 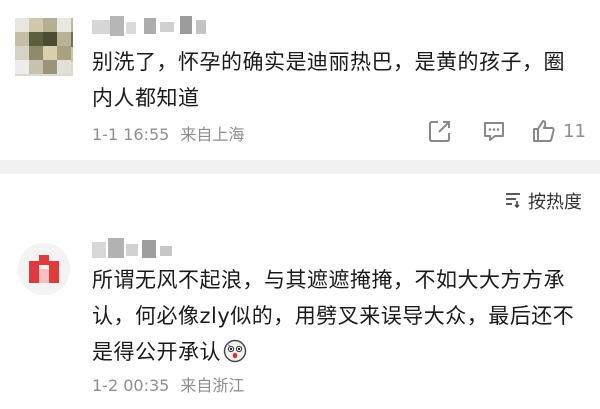 What do you see at coordinates (131, 385) in the screenshot?
I see `comment-time: 1-2 00:35` at bounding box center [131, 385].